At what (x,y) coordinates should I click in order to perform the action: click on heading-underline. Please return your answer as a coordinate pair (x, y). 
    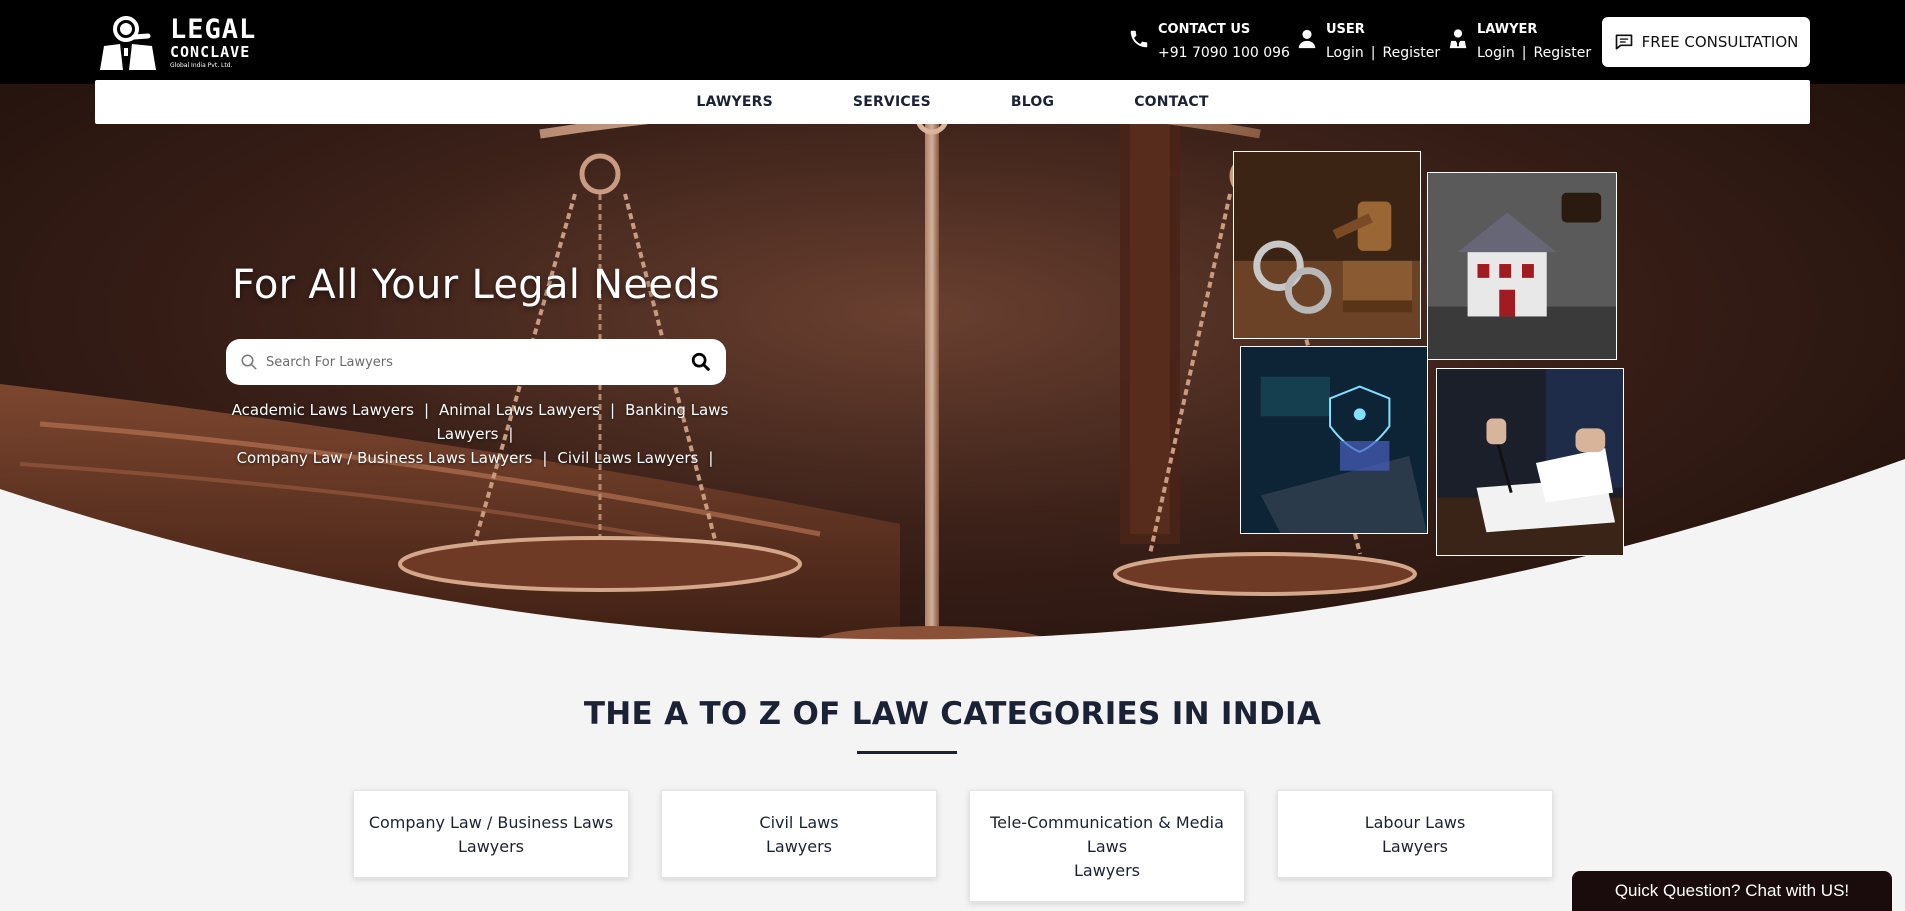
    Looking at the image, I should click on (907, 752).